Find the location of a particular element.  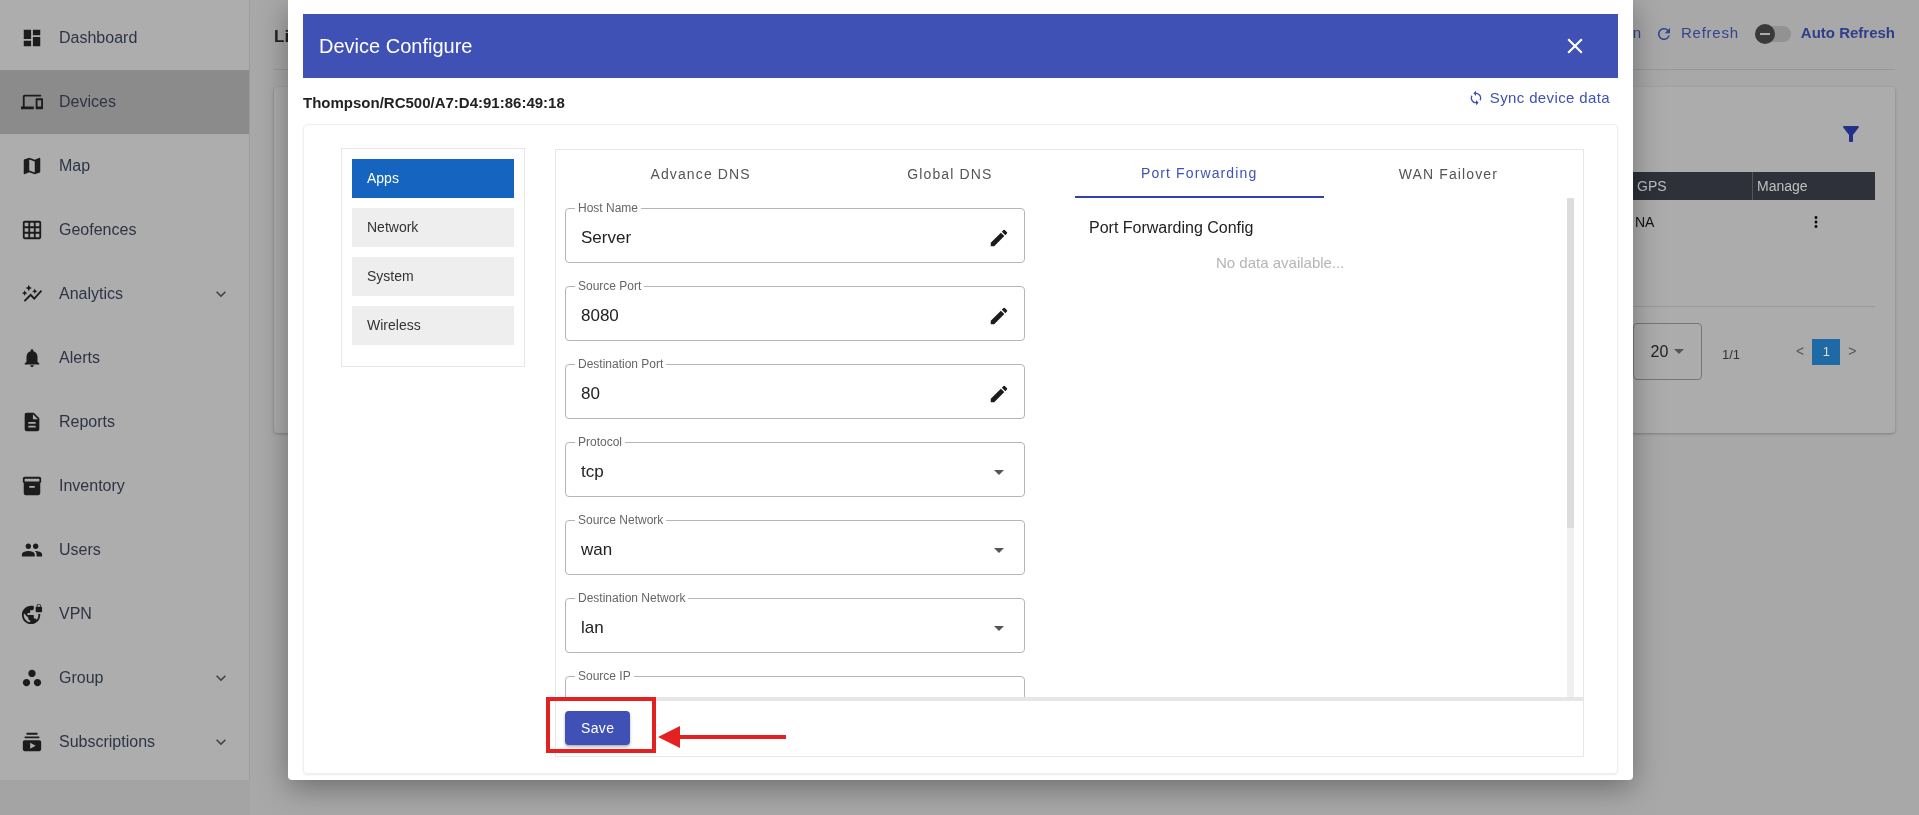

previous-page: < is located at coordinates (1800, 351).